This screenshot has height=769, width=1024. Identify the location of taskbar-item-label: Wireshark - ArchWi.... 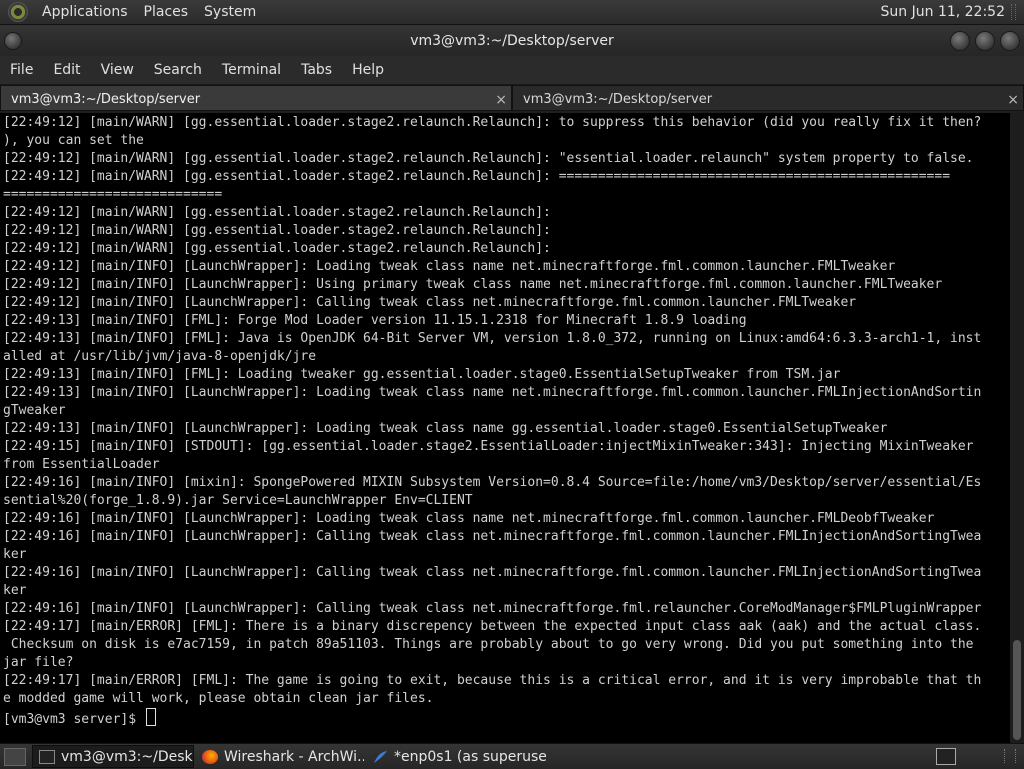
(294, 756).